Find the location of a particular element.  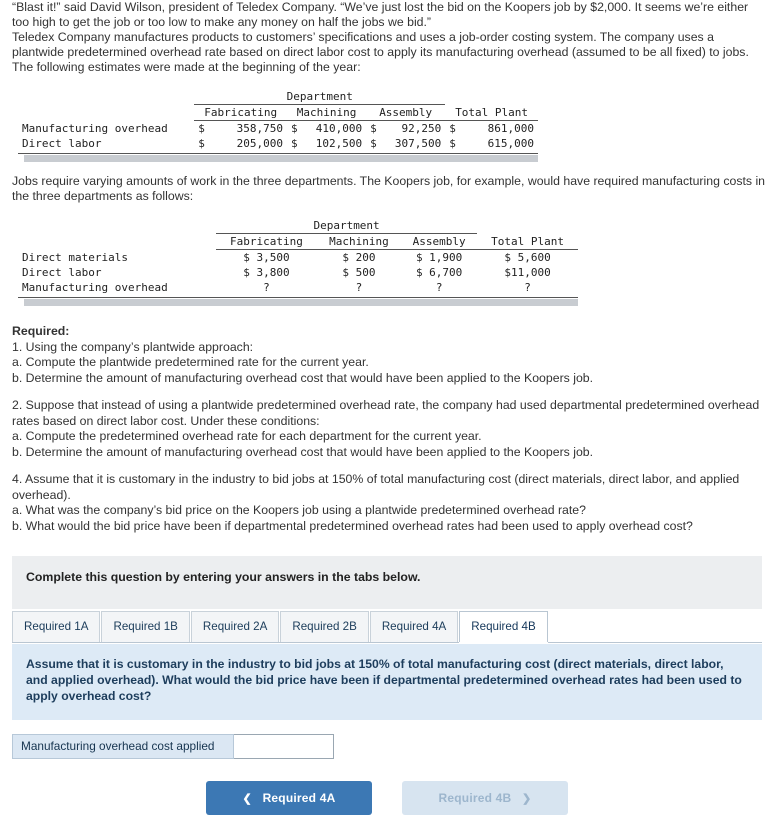

answer-input-wrapper is located at coordinates (284, 746).